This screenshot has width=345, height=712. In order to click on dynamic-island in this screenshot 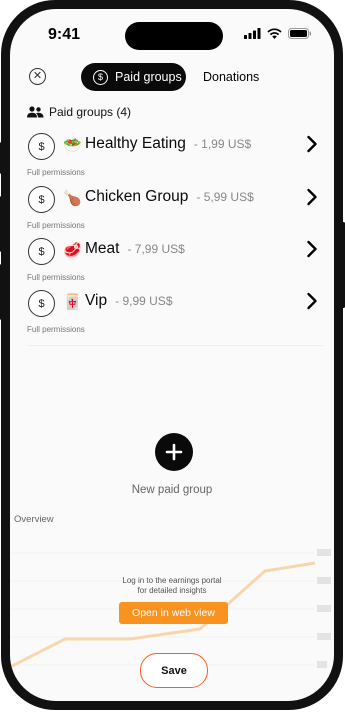, I will do `click(174, 36)`.